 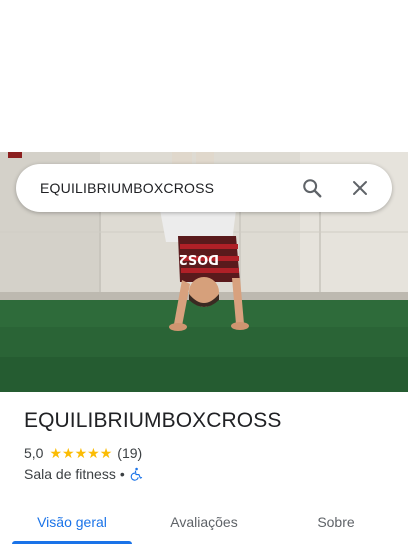 I want to click on clear-search-button, so click(x=364, y=188).